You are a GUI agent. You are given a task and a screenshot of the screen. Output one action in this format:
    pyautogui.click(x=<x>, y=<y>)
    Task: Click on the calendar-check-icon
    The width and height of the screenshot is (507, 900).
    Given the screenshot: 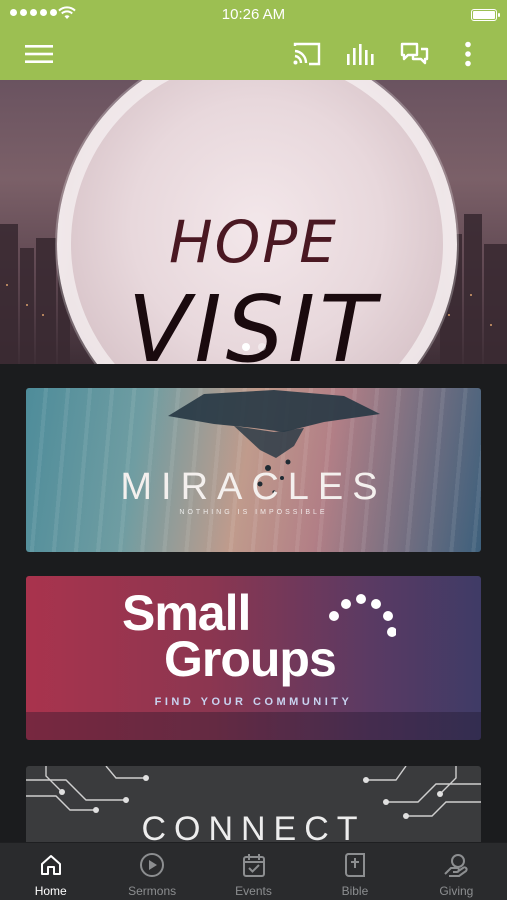 What is the action you would take?
    pyautogui.click(x=254, y=865)
    